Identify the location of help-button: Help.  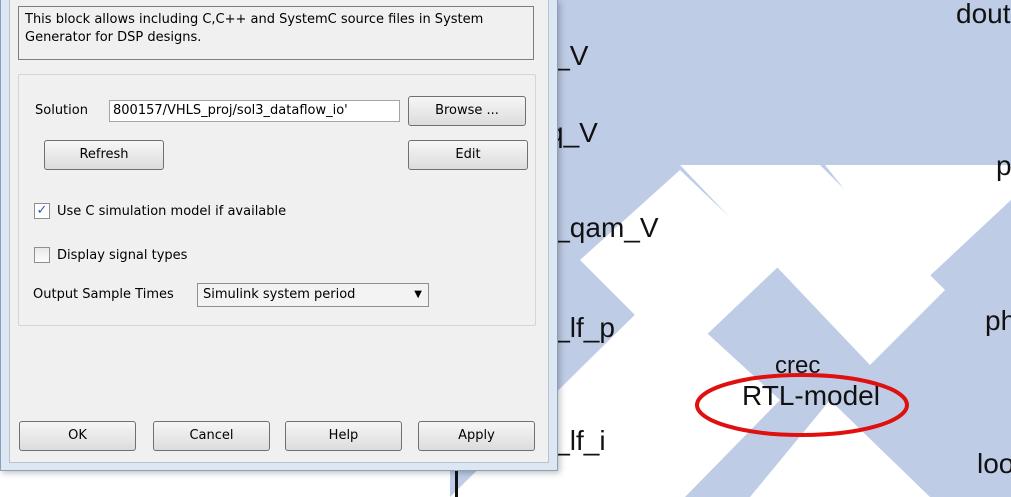
(343, 436).